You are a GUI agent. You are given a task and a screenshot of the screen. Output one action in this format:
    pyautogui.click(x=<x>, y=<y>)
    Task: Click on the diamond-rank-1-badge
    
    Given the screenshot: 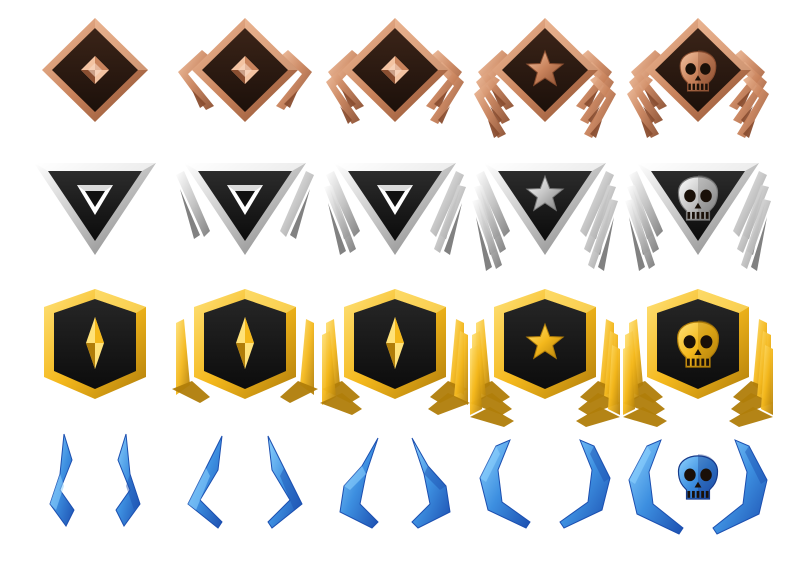 What is the action you would take?
    pyautogui.click(x=95, y=503)
    